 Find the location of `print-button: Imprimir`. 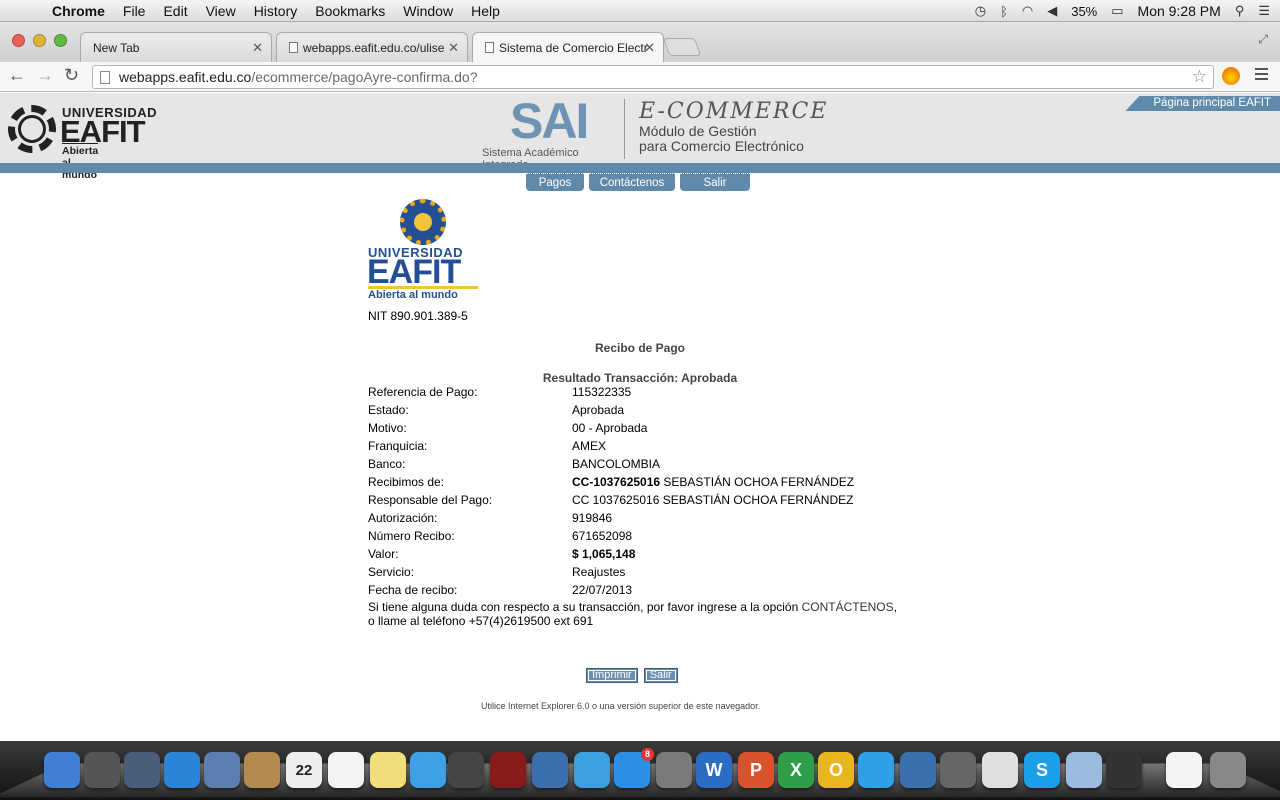

print-button: Imprimir is located at coordinates (612, 675).